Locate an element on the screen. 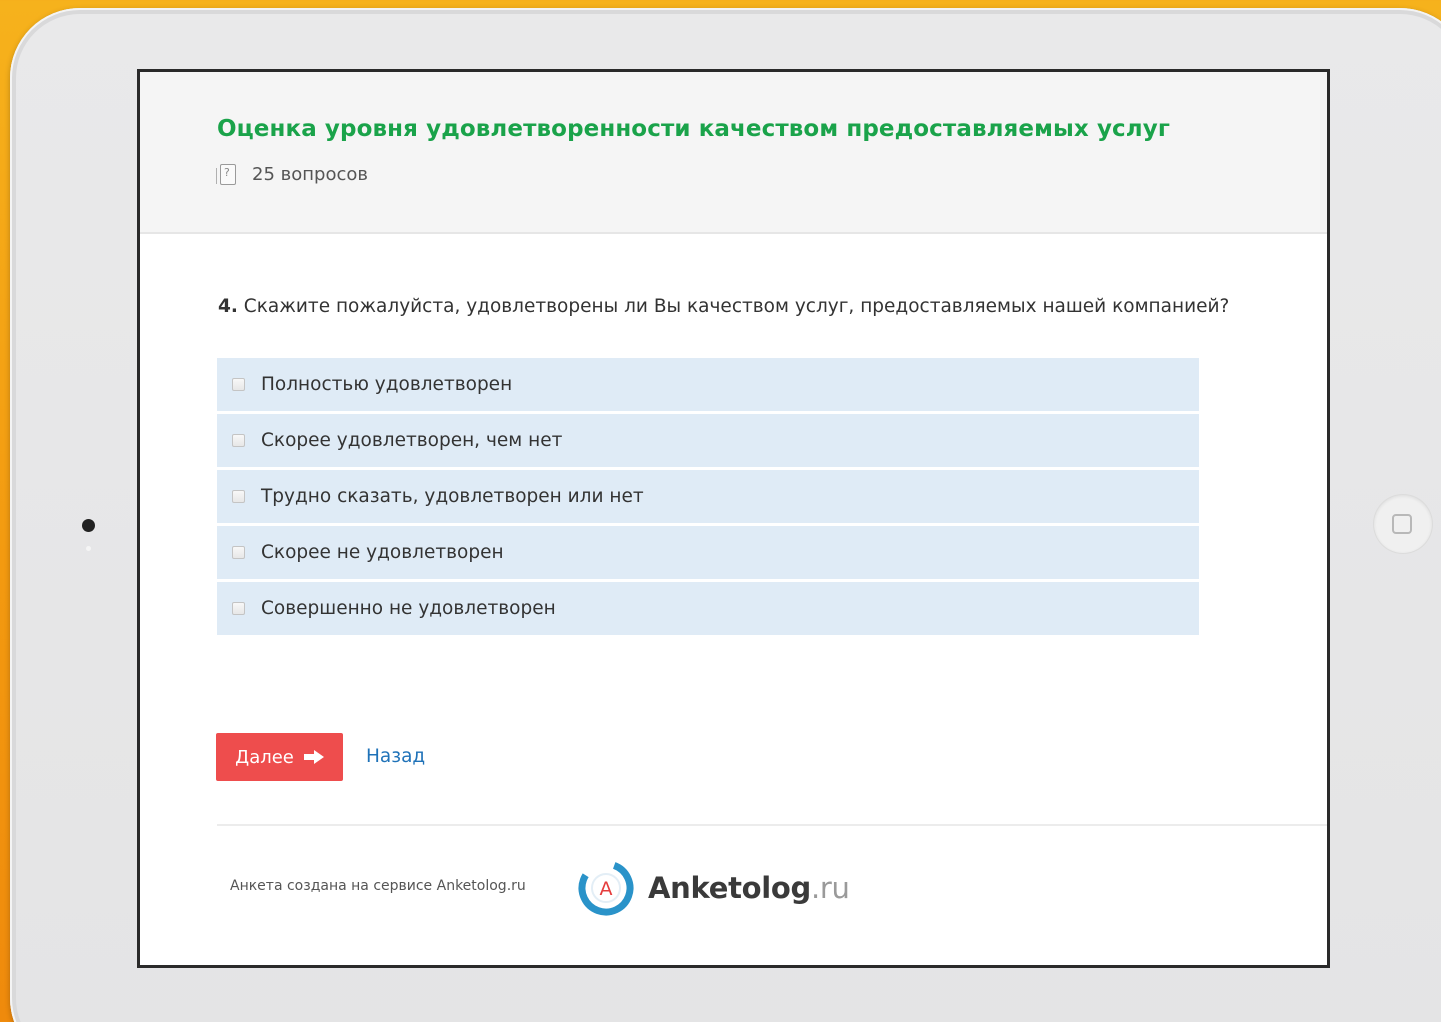 This screenshot has height=1022, width=1441. answer-option: Скорее не удовлетворен is located at coordinates (708, 552).